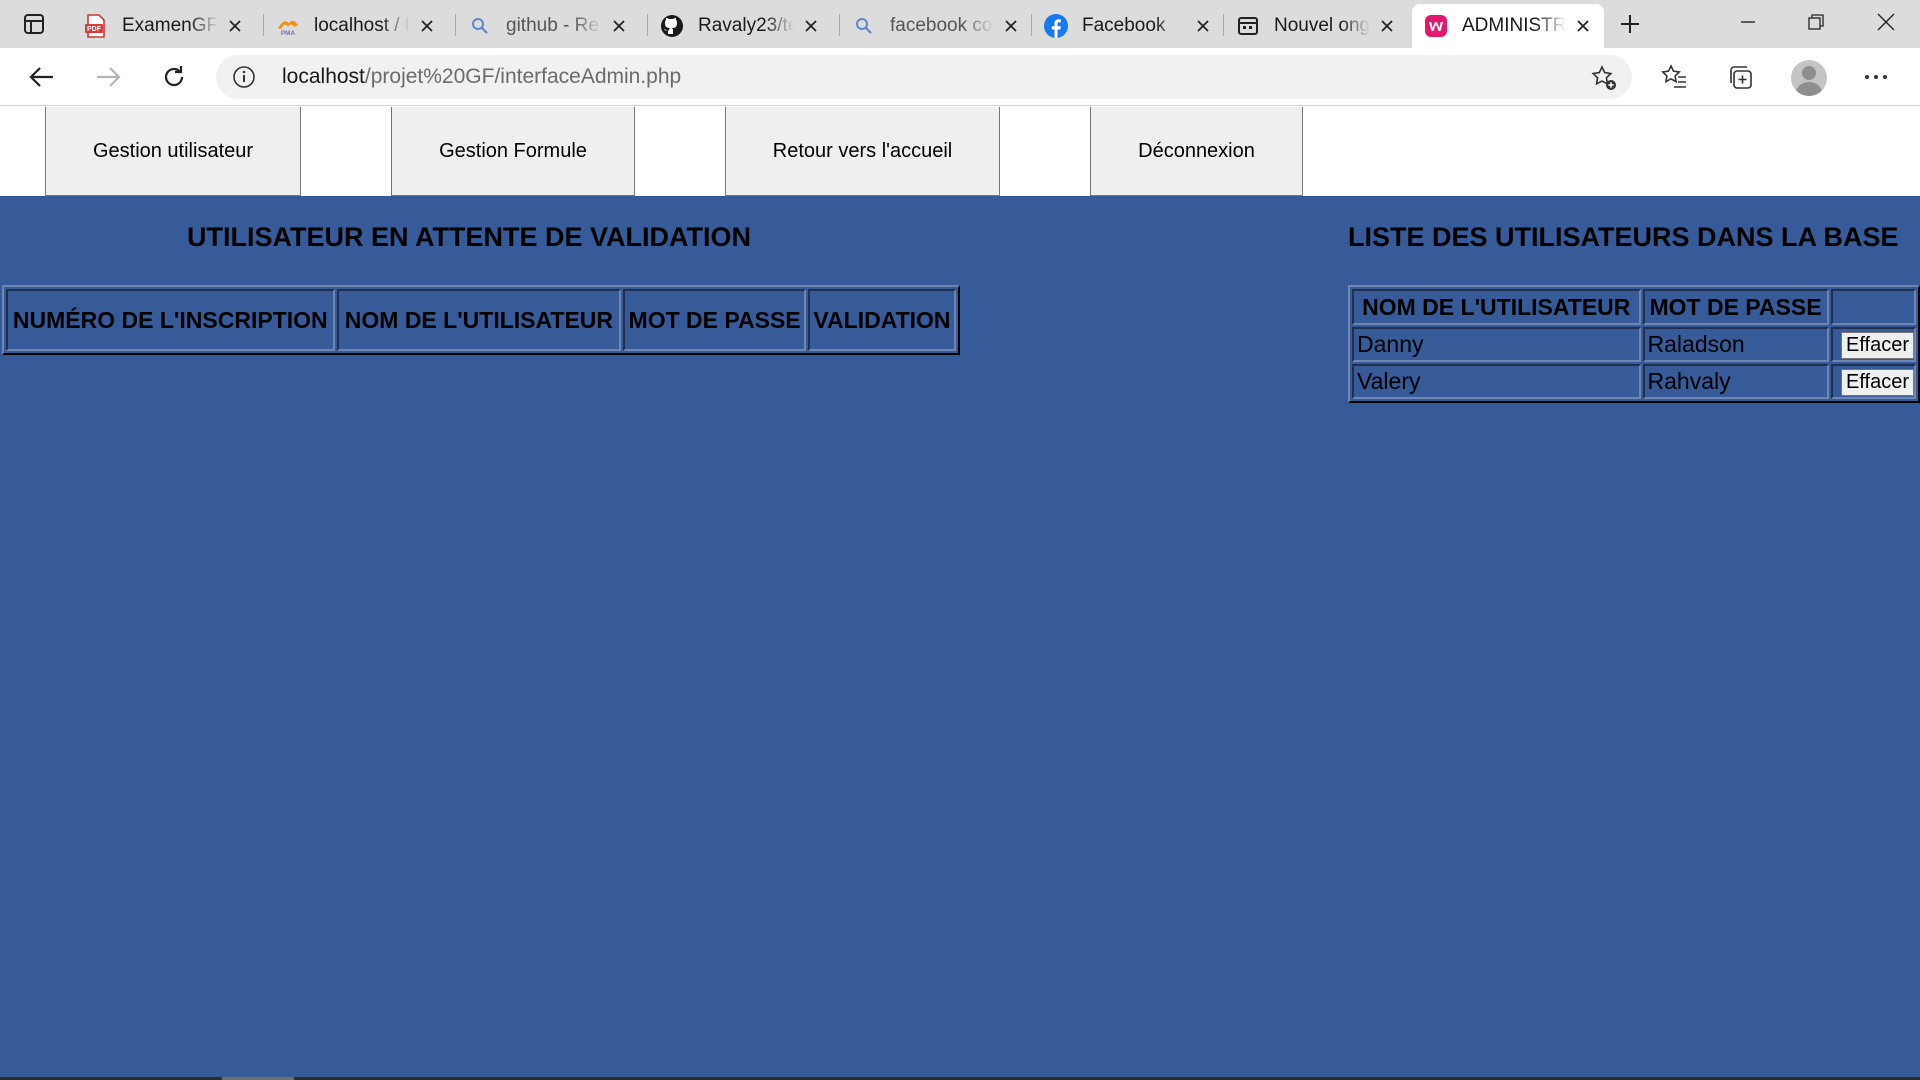  Describe the element at coordinates (1496, 381) in the screenshot. I see `user-name-cell: Valery` at that location.